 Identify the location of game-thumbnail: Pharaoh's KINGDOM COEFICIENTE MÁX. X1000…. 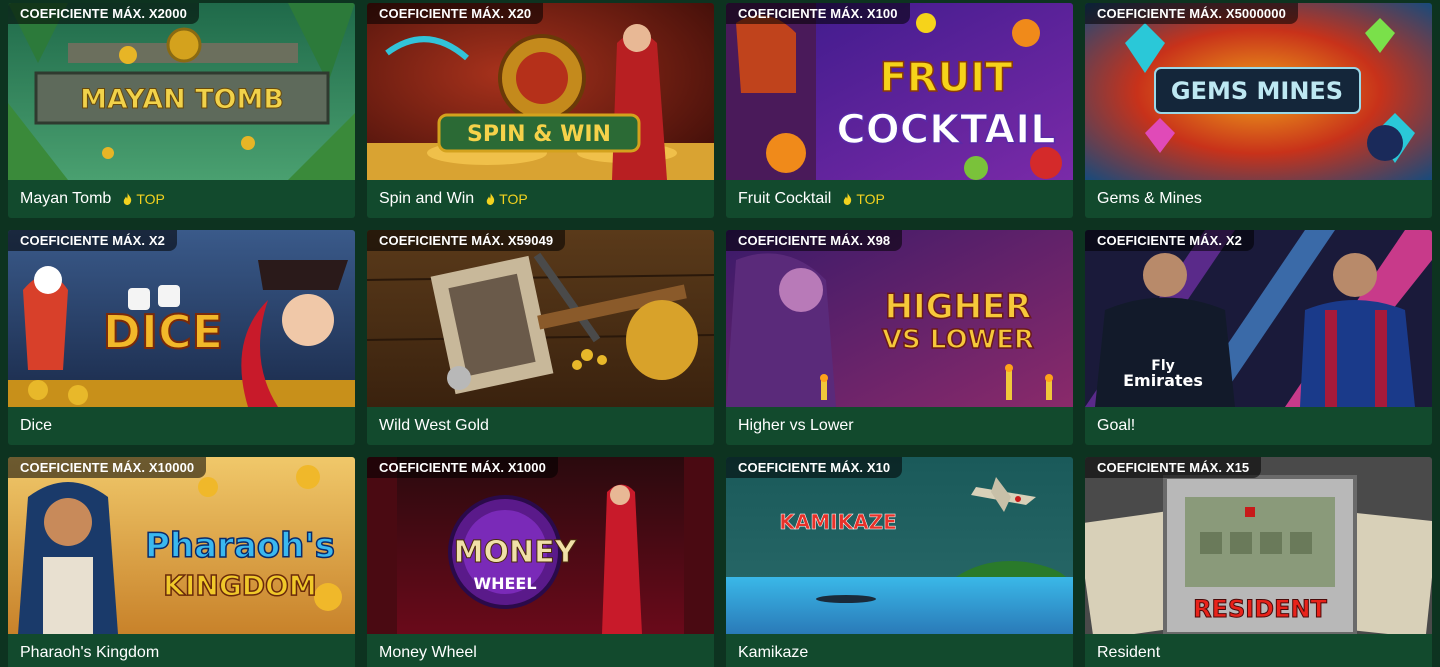
(181, 545).